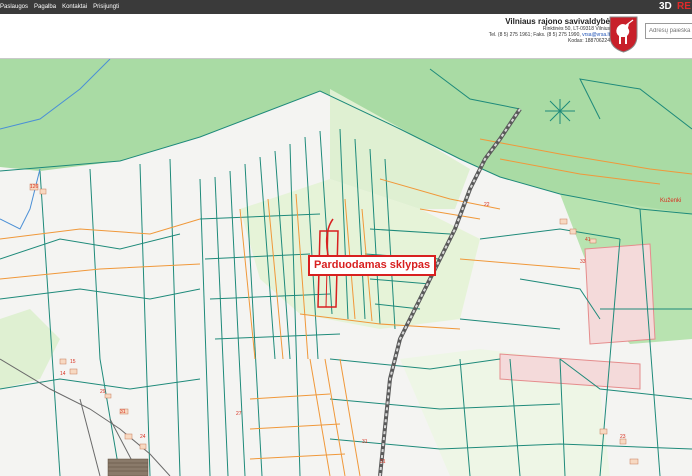 The image size is (692, 476). I want to click on nav-item-paslaugos: Paslaugos, so click(14, 7).